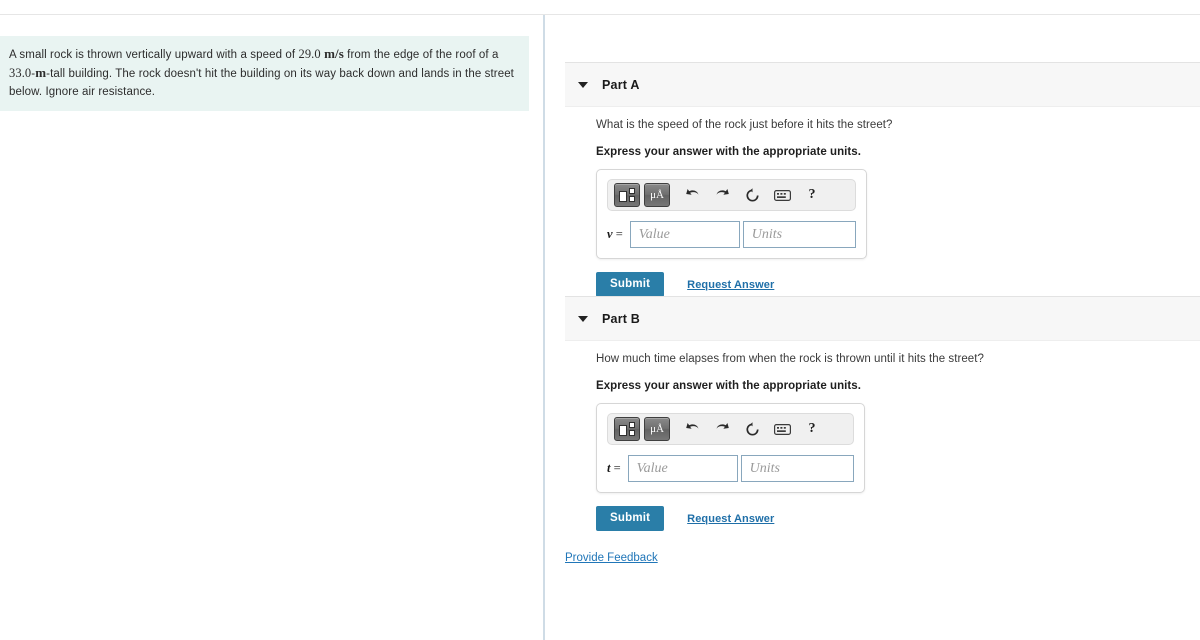 This screenshot has height=640, width=1200. I want to click on problem-height-suffix: -tall, so click(56, 74).